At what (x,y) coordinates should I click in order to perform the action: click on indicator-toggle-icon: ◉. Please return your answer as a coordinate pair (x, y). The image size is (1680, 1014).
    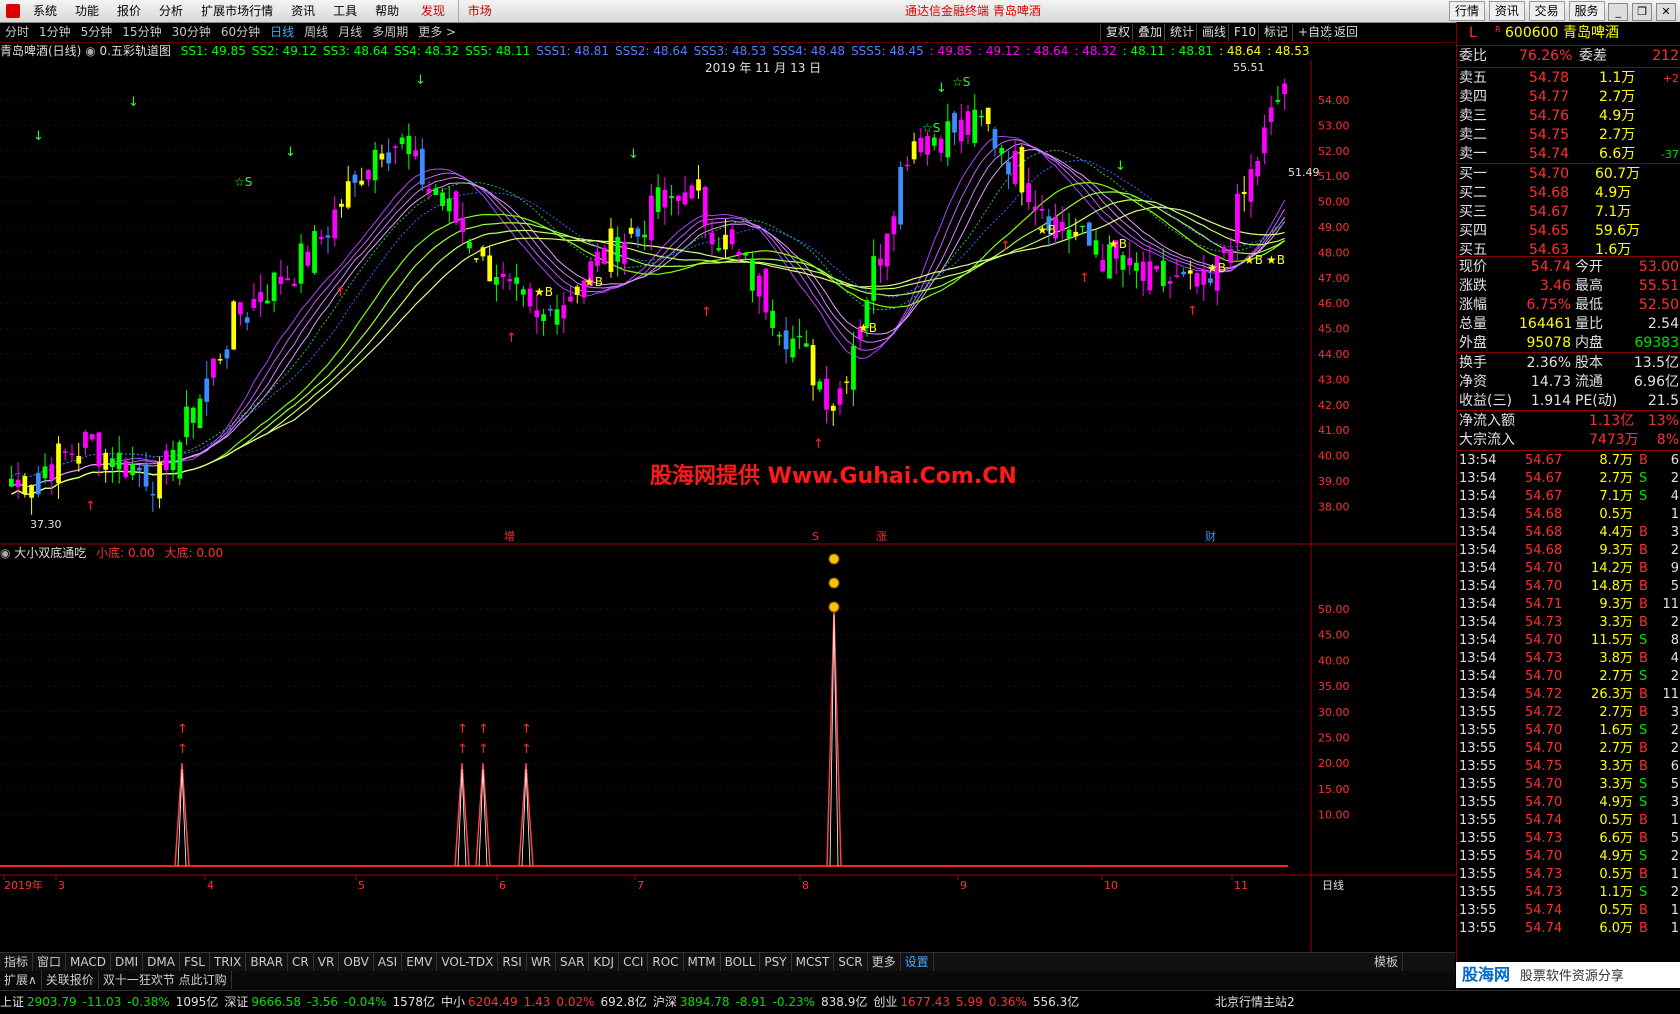
    Looking at the image, I should click on (92, 51).